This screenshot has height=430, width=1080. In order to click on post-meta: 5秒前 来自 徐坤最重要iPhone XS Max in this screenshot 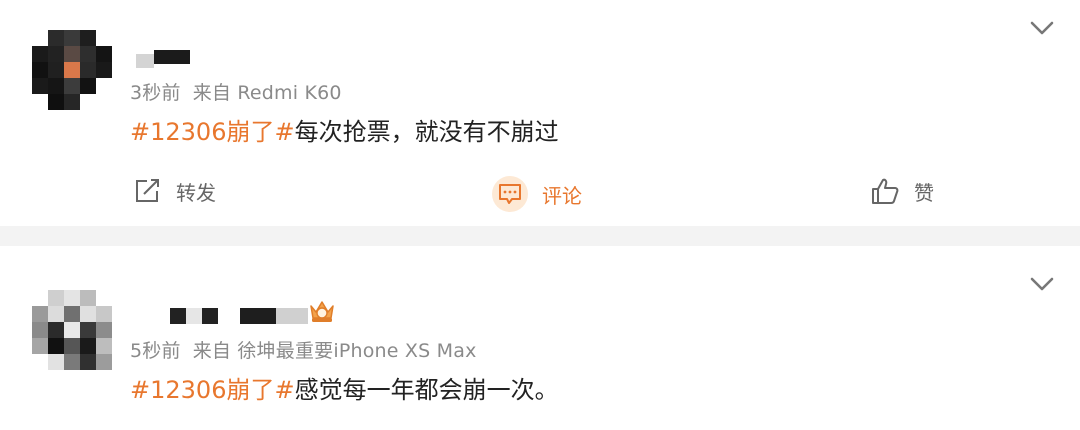, I will do `click(303, 349)`.